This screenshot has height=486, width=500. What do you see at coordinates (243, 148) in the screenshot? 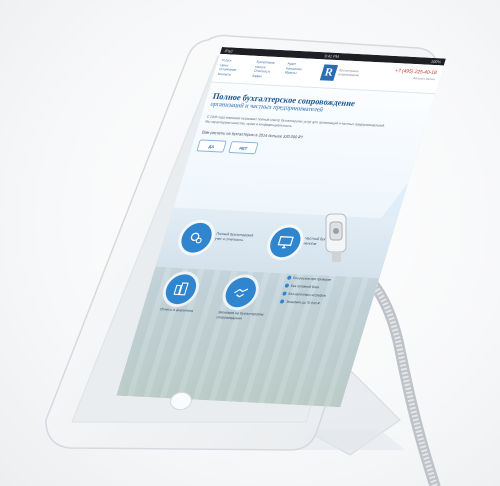
I see `no-button: НЕТ` at bounding box center [243, 148].